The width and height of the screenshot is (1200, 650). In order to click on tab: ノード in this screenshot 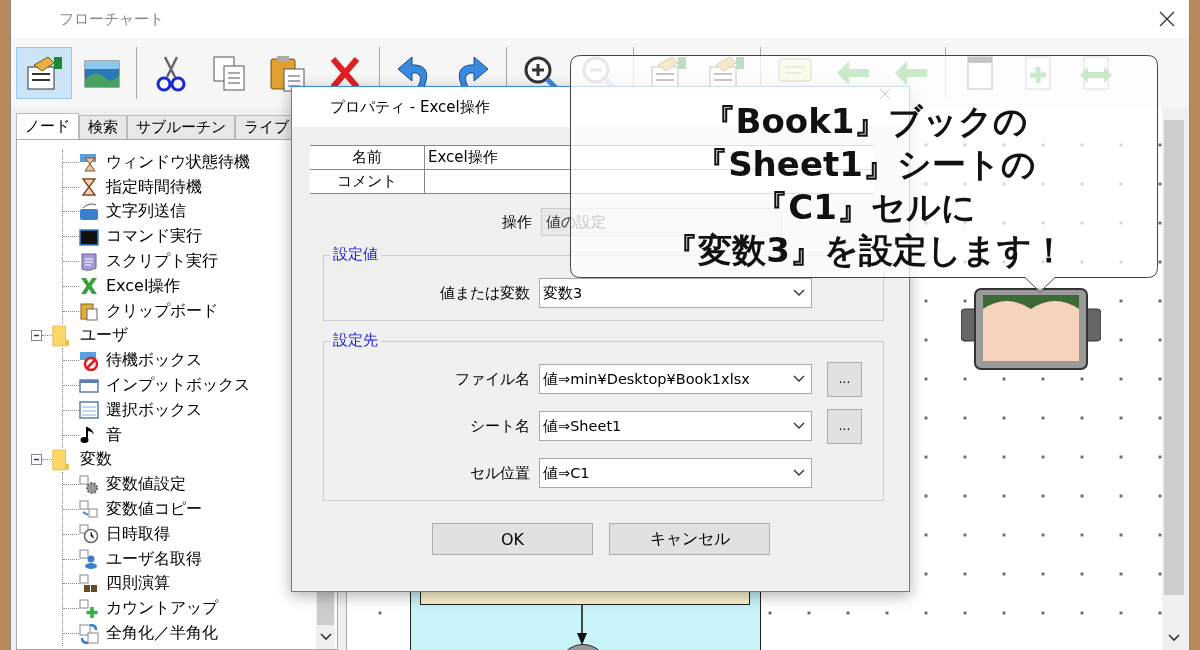, I will do `click(47, 126)`.